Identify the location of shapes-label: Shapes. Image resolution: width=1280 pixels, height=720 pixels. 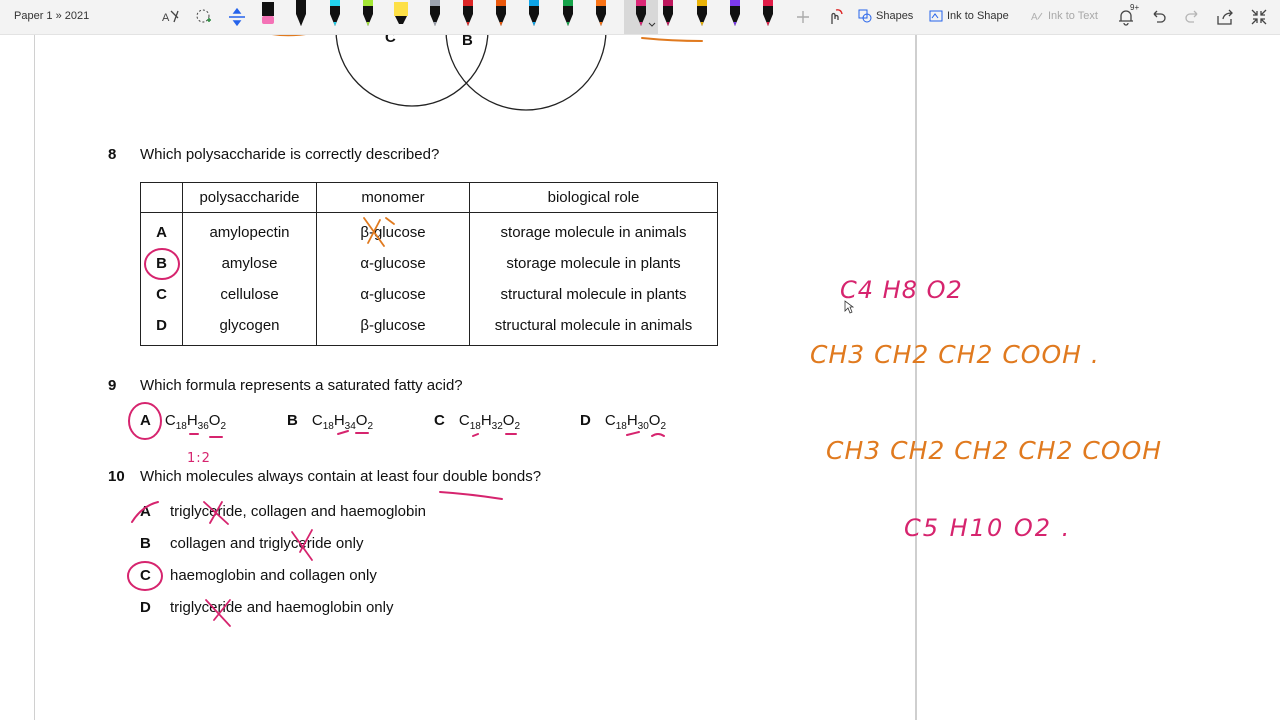
(895, 16).